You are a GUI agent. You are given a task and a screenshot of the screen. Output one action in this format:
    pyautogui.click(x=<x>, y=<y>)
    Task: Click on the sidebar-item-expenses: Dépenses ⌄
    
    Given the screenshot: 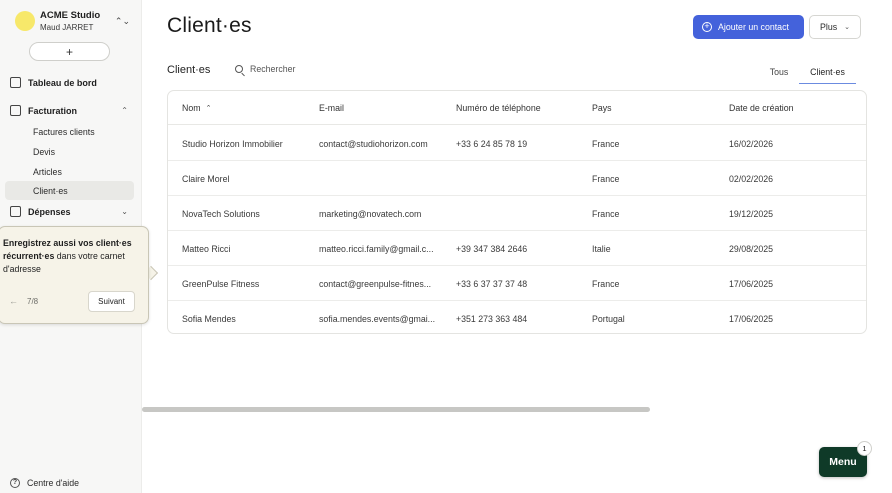 What is the action you would take?
    pyautogui.click(x=69, y=211)
    